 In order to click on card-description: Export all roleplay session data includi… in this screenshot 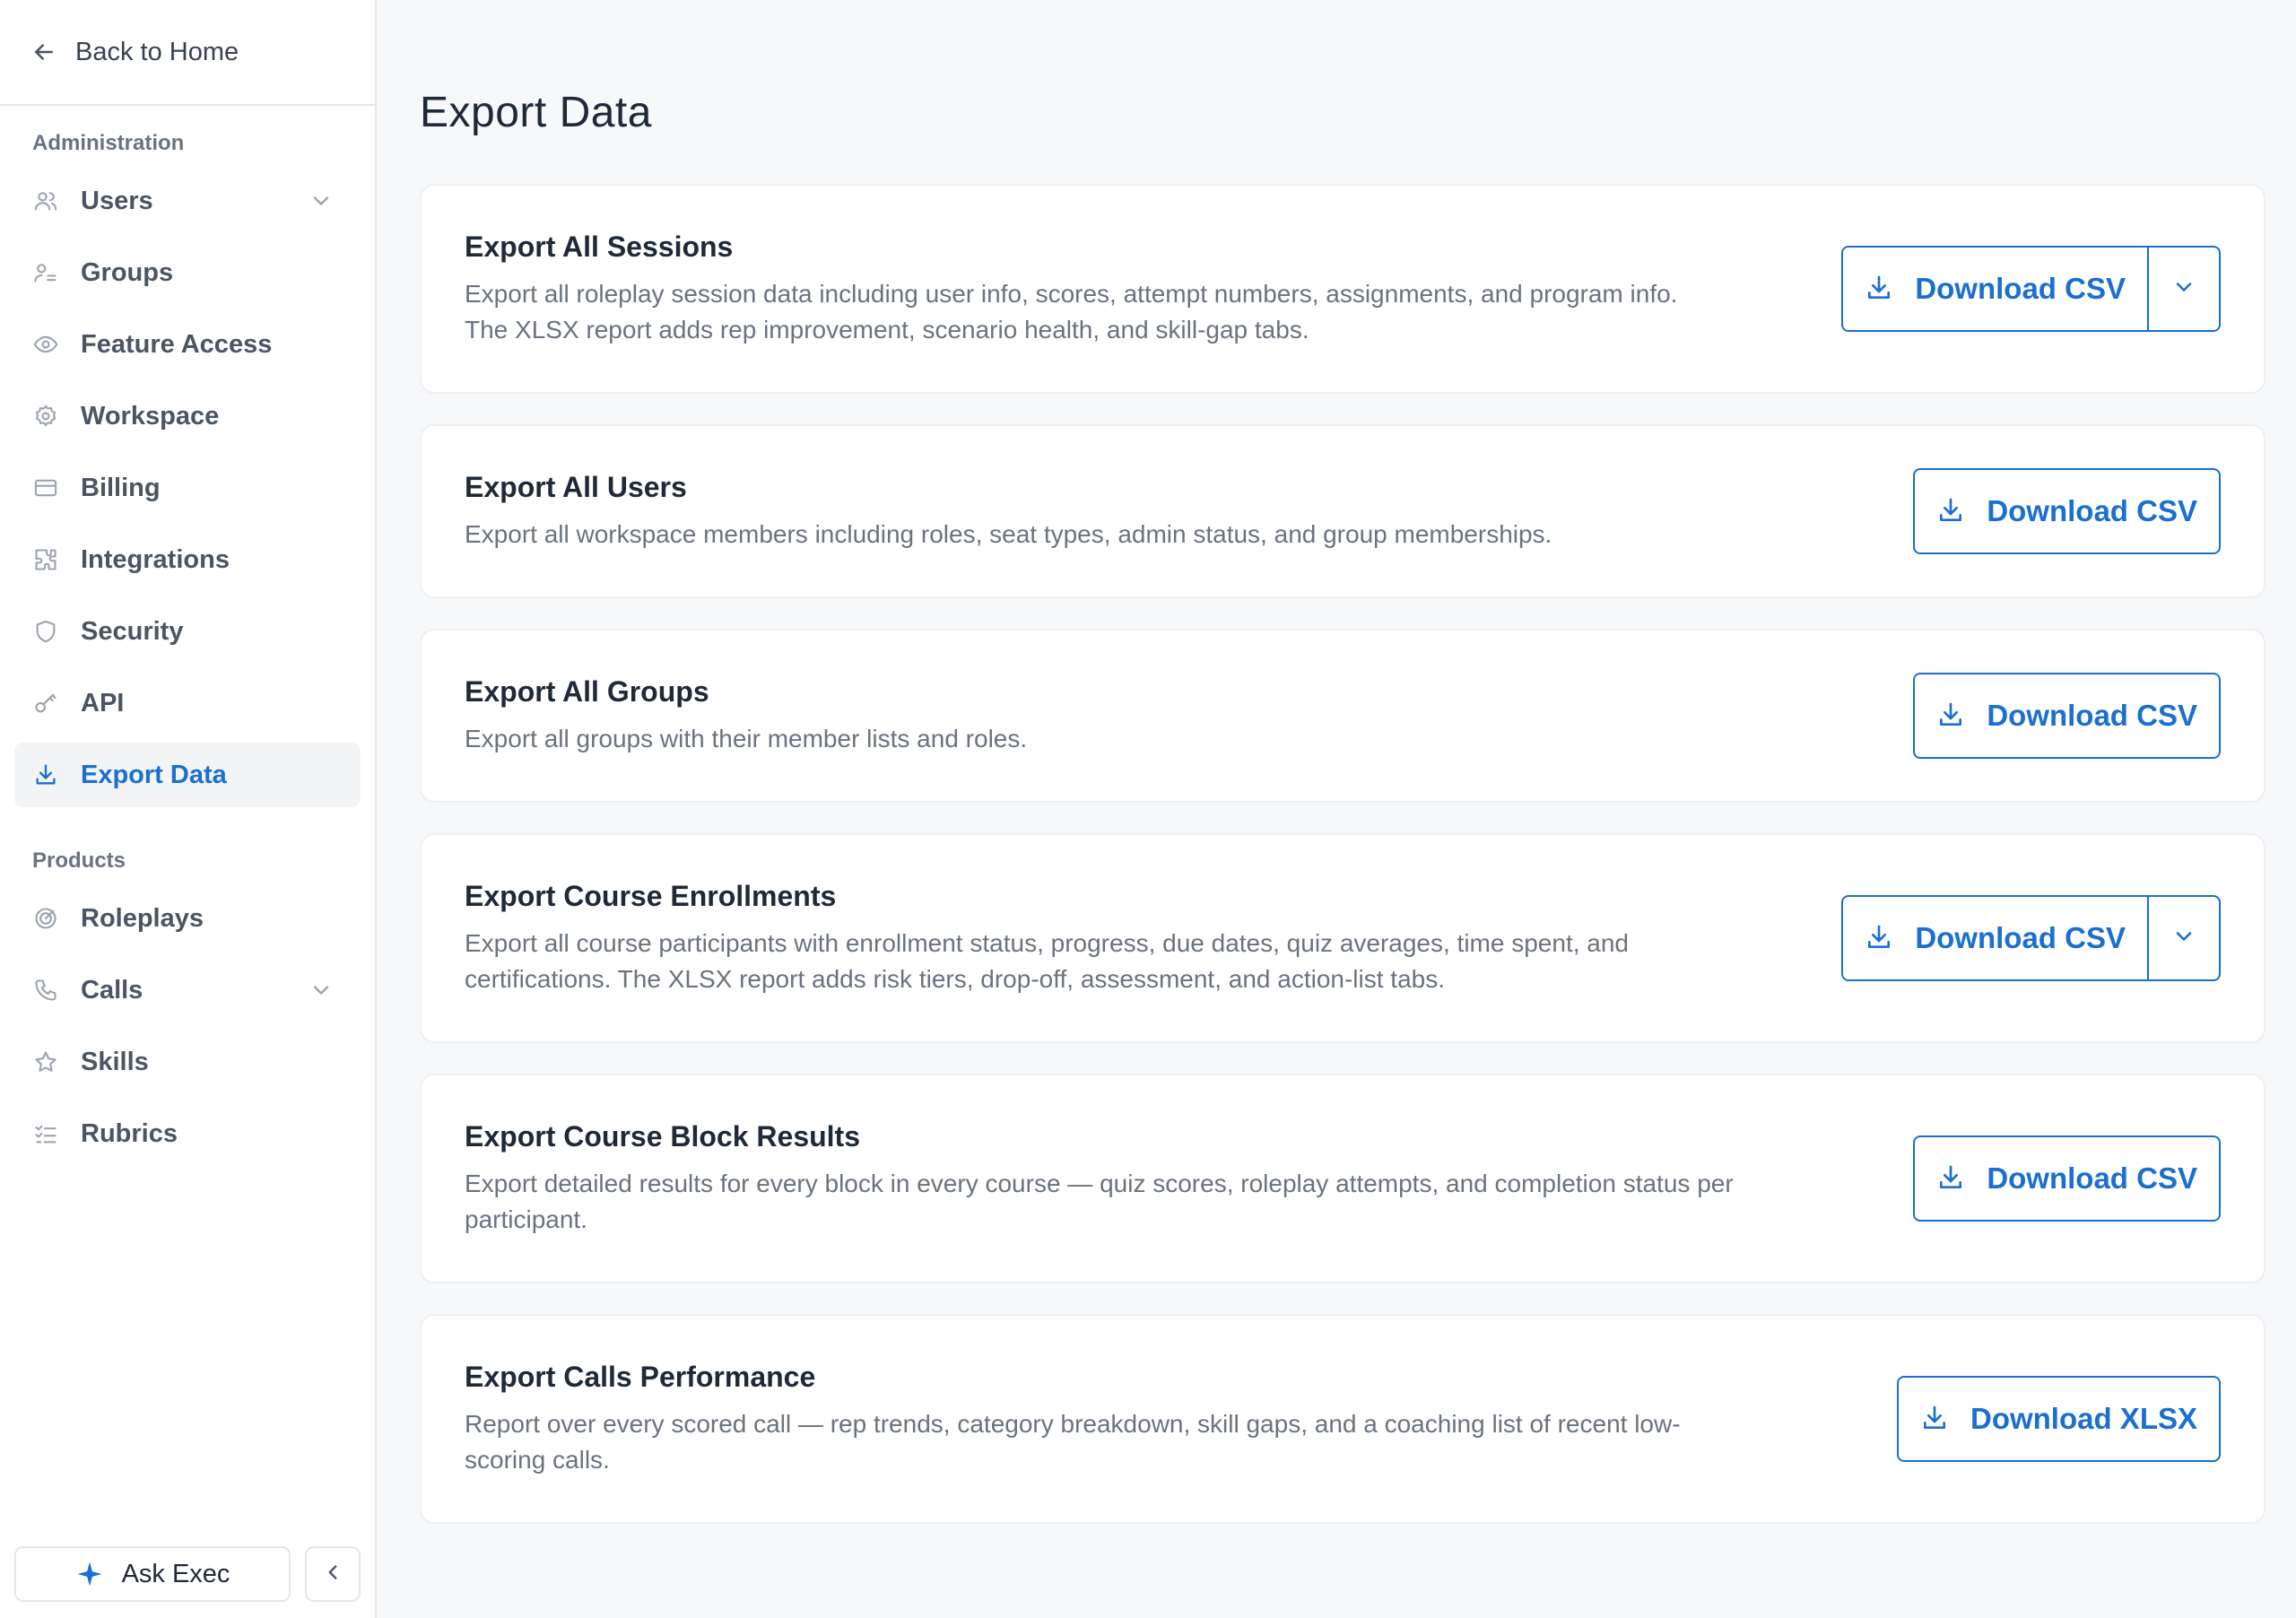, I will do `click(1071, 312)`.